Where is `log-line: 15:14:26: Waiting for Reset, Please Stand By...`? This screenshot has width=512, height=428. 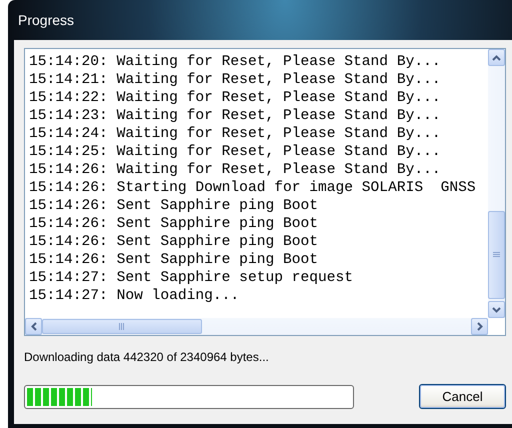 log-line: 15:14:26: Waiting for Reset, Please Stand By... is located at coordinates (235, 170).